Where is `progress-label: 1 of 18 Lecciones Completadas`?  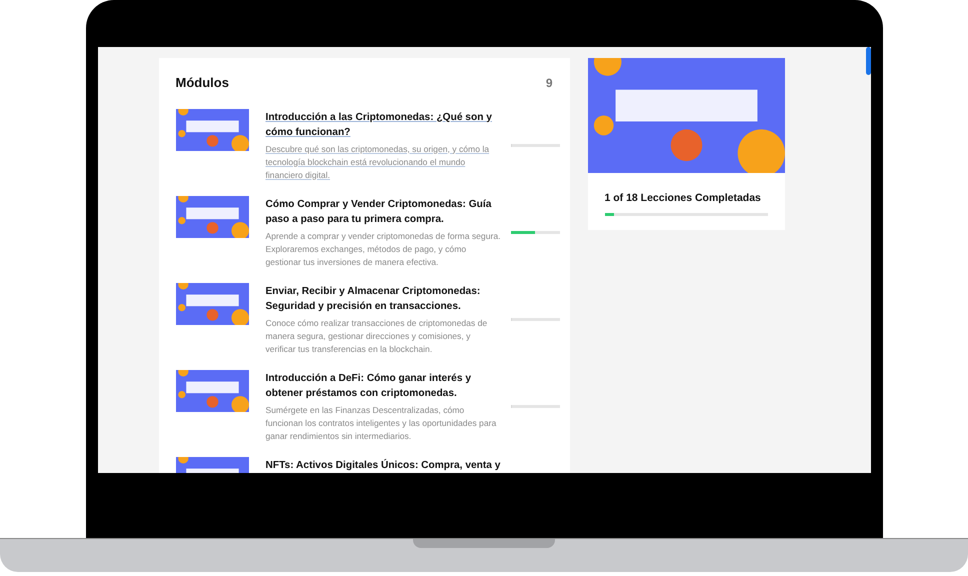 progress-label: 1 of 18 Lecciones Completadas is located at coordinates (683, 198).